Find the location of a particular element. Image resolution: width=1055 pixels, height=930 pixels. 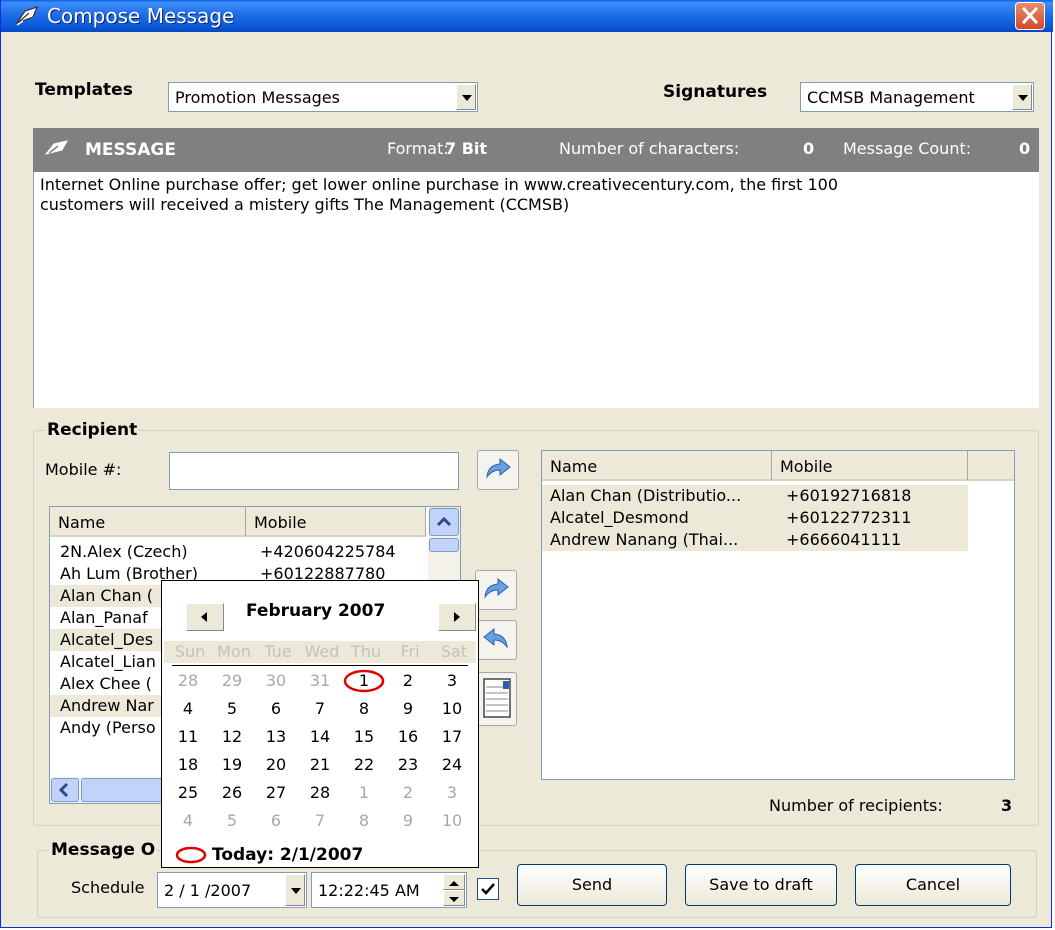

calendar-day: 11 is located at coordinates (188, 737).